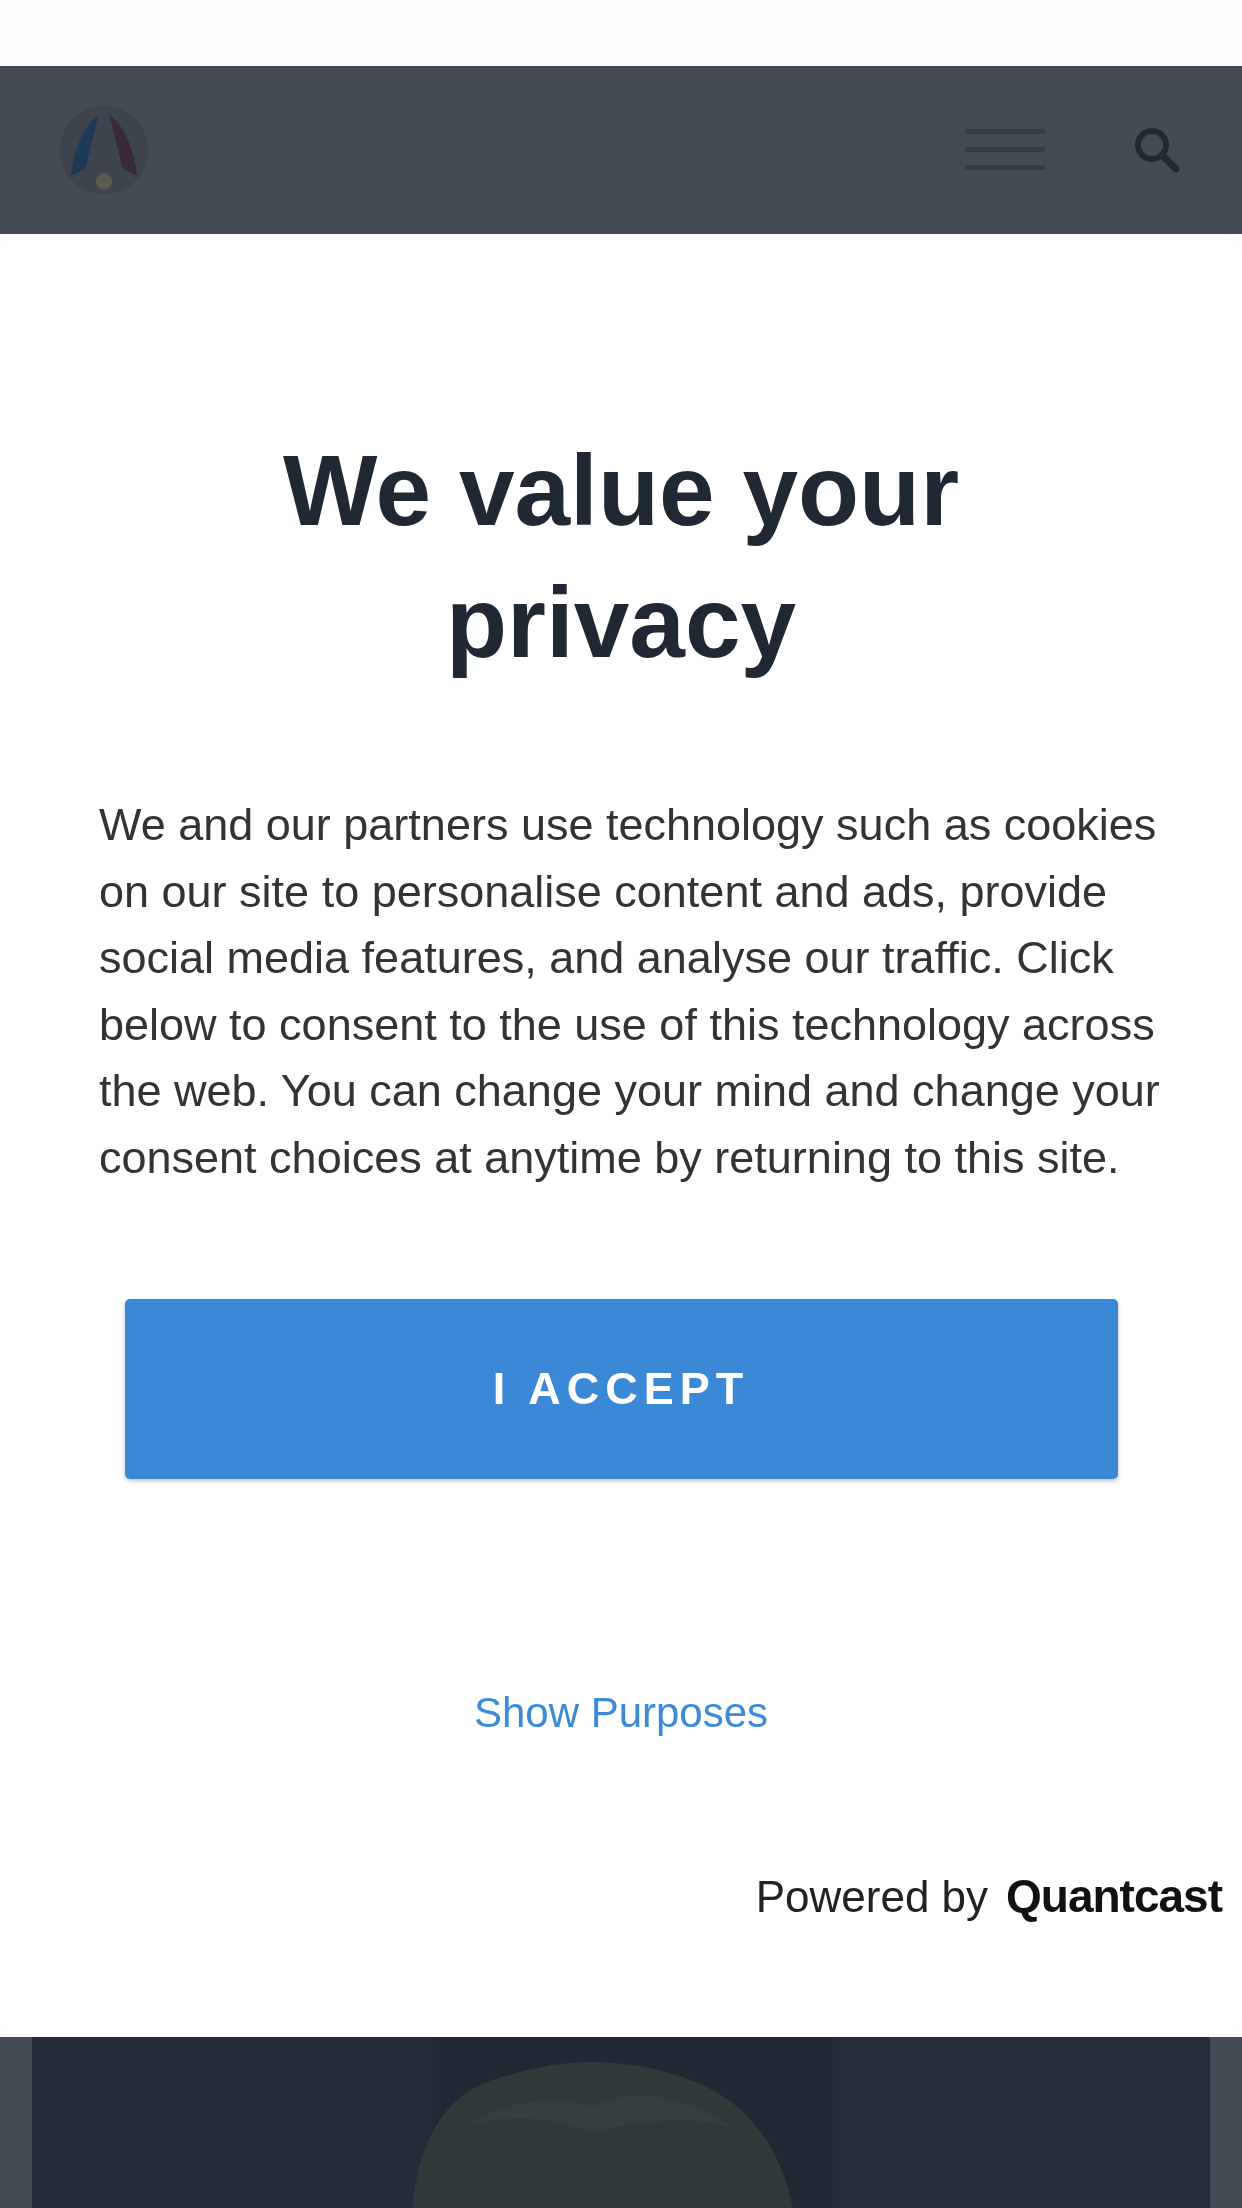 The image size is (1242, 2208). Describe the element at coordinates (104, 150) in the screenshot. I see `logo-icon` at that location.